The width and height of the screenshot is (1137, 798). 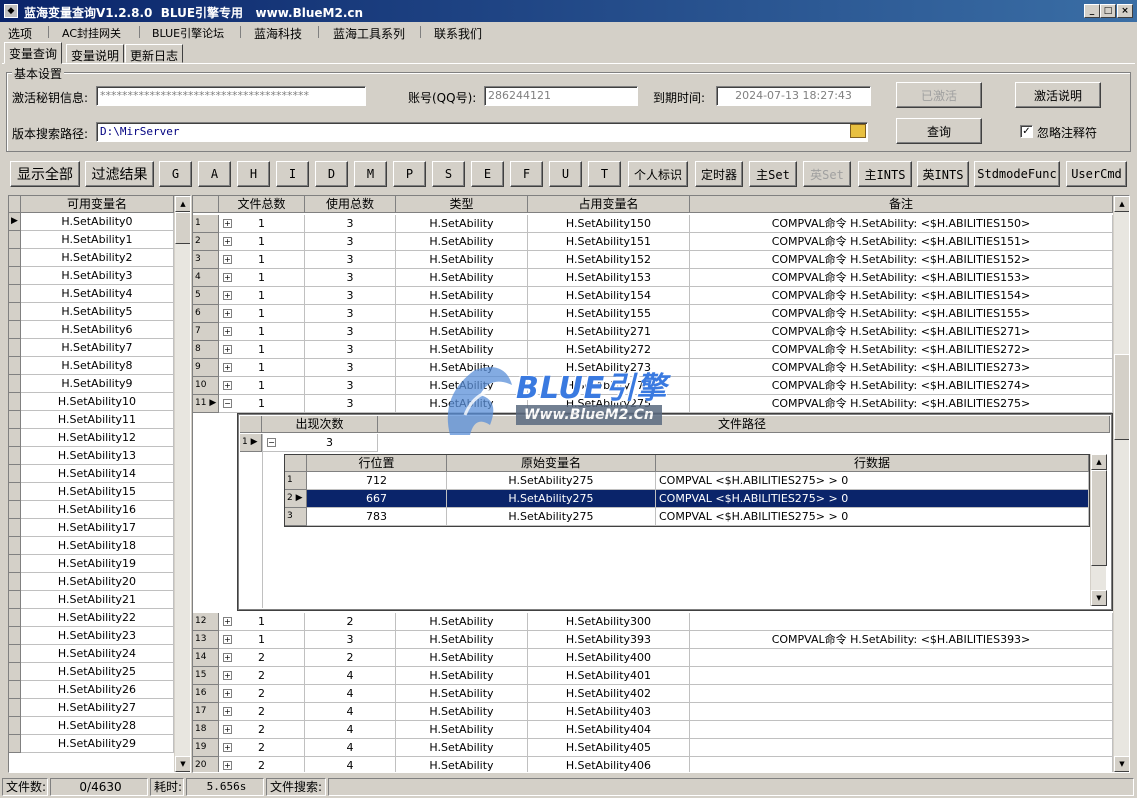 I want to click on results-scrollbar: ▲ ▼, so click(x=1121, y=484).